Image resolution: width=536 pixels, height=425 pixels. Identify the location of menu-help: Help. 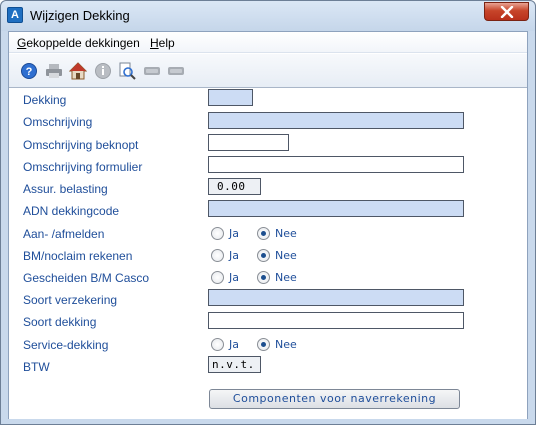
(162, 43).